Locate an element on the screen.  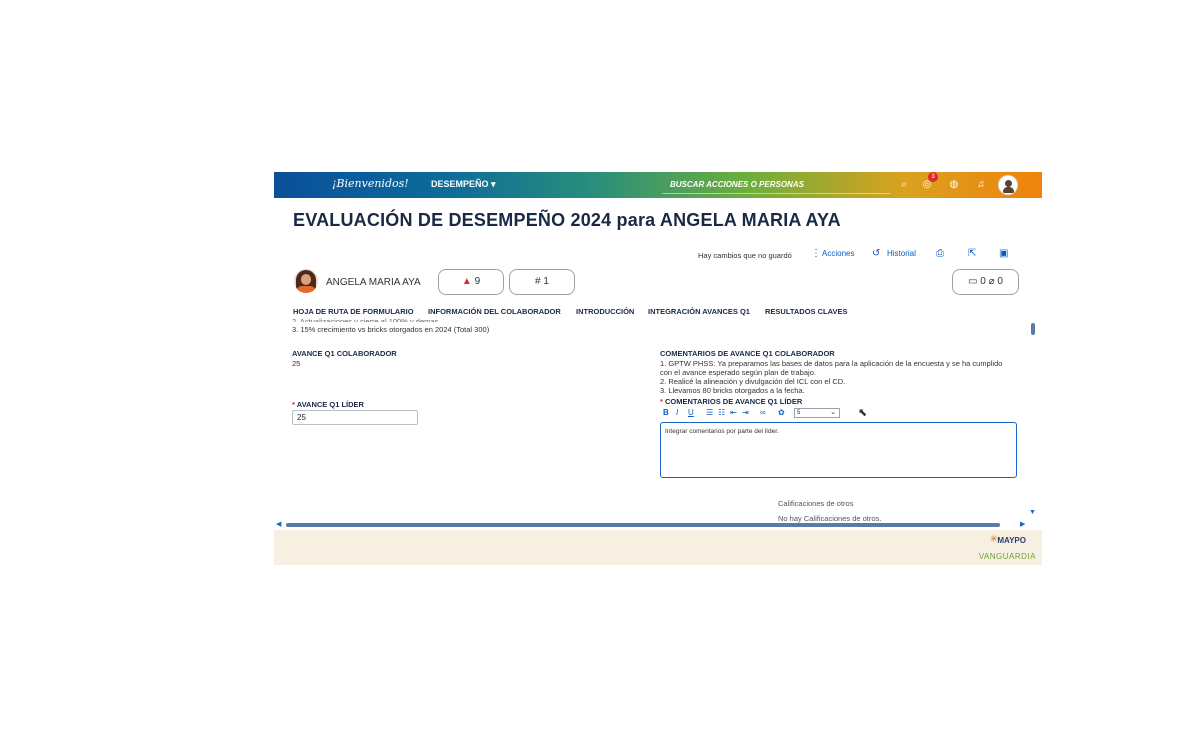
warnings-pill: ▲ 9 is located at coordinates (471, 282).